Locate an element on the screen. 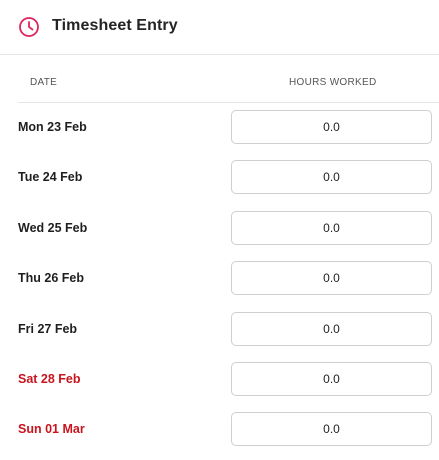 The image size is (439, 460). row-date-label-weekend: Sun 01 Mar is located at coordinates (51, 429).